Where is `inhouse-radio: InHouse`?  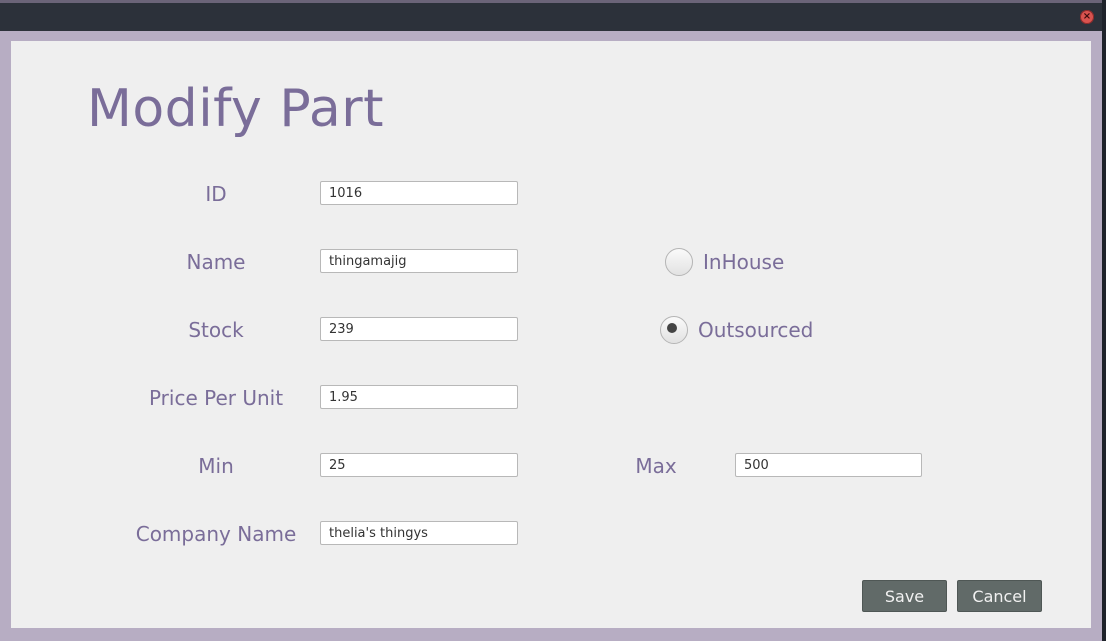 inhouse-radio: InHouse is located at coordinates (724, 262).